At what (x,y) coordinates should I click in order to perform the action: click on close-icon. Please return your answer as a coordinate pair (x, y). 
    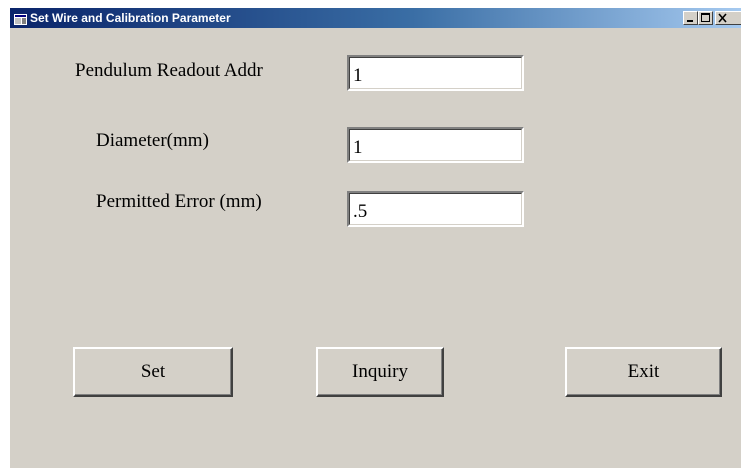
    Looking at the image, I should click on (722, 18).